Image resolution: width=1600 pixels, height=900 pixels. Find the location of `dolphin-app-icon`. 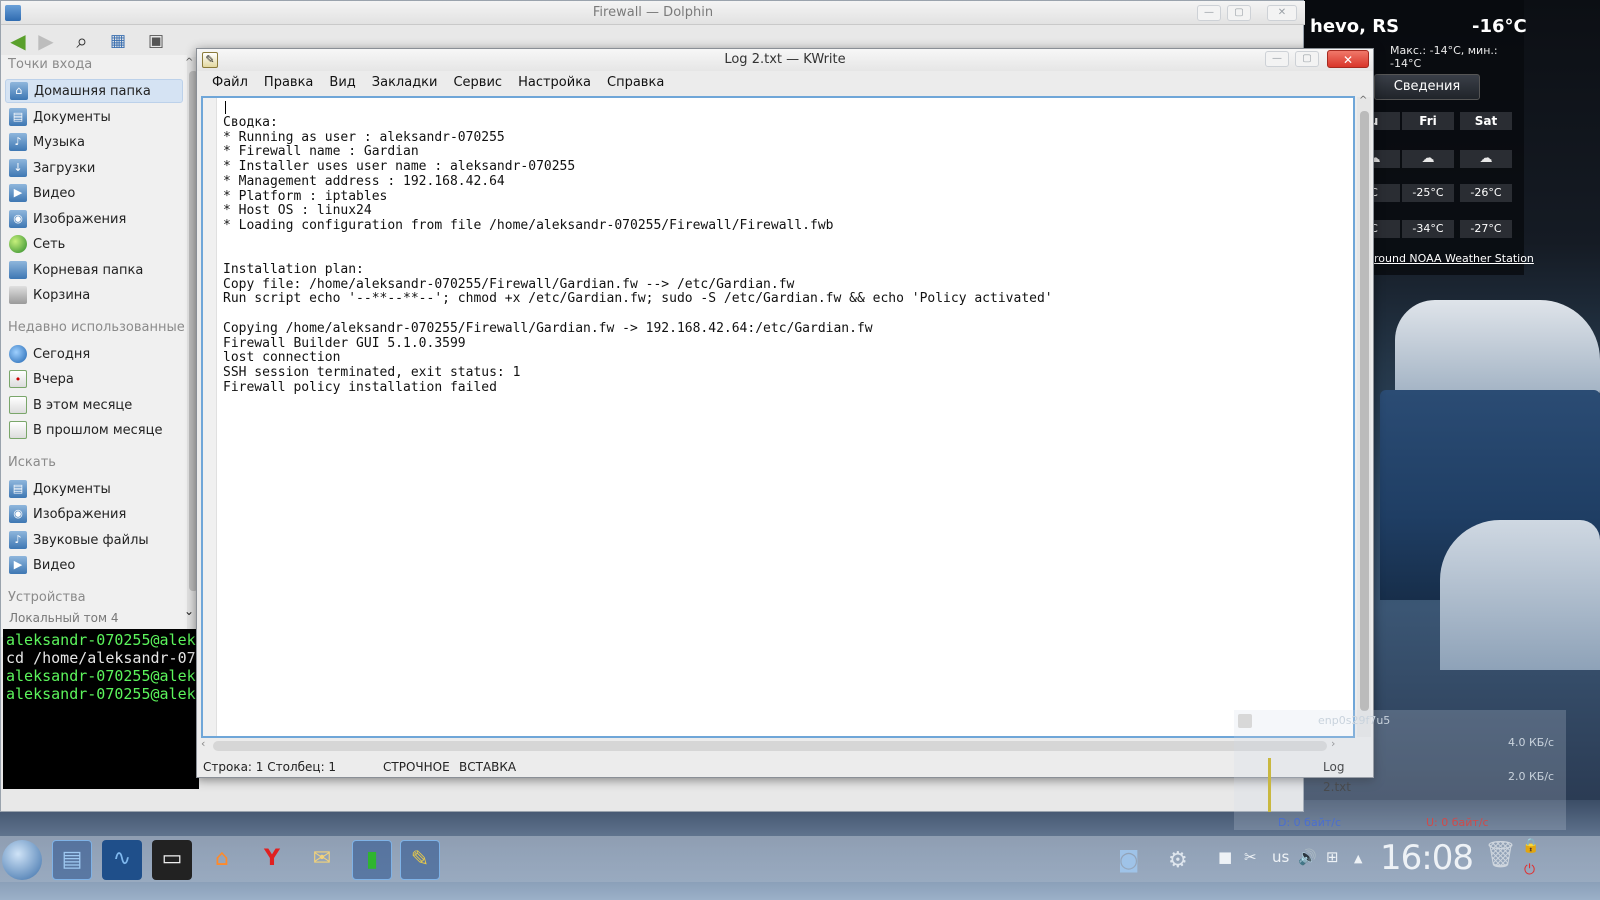

dolphin-app-icon is located at coordinates (13, 13).